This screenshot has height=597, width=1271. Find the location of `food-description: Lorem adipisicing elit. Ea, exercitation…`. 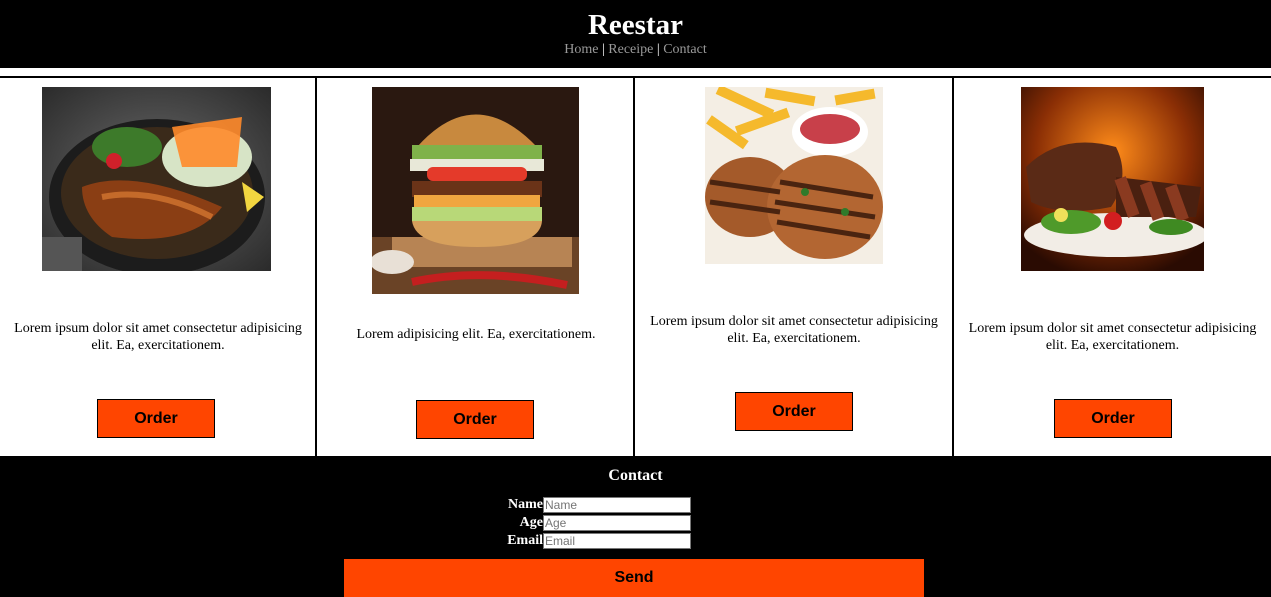

food-description: Lorem adipisicing elit. Ea, exercitation… is located at coordinates (476, 334).